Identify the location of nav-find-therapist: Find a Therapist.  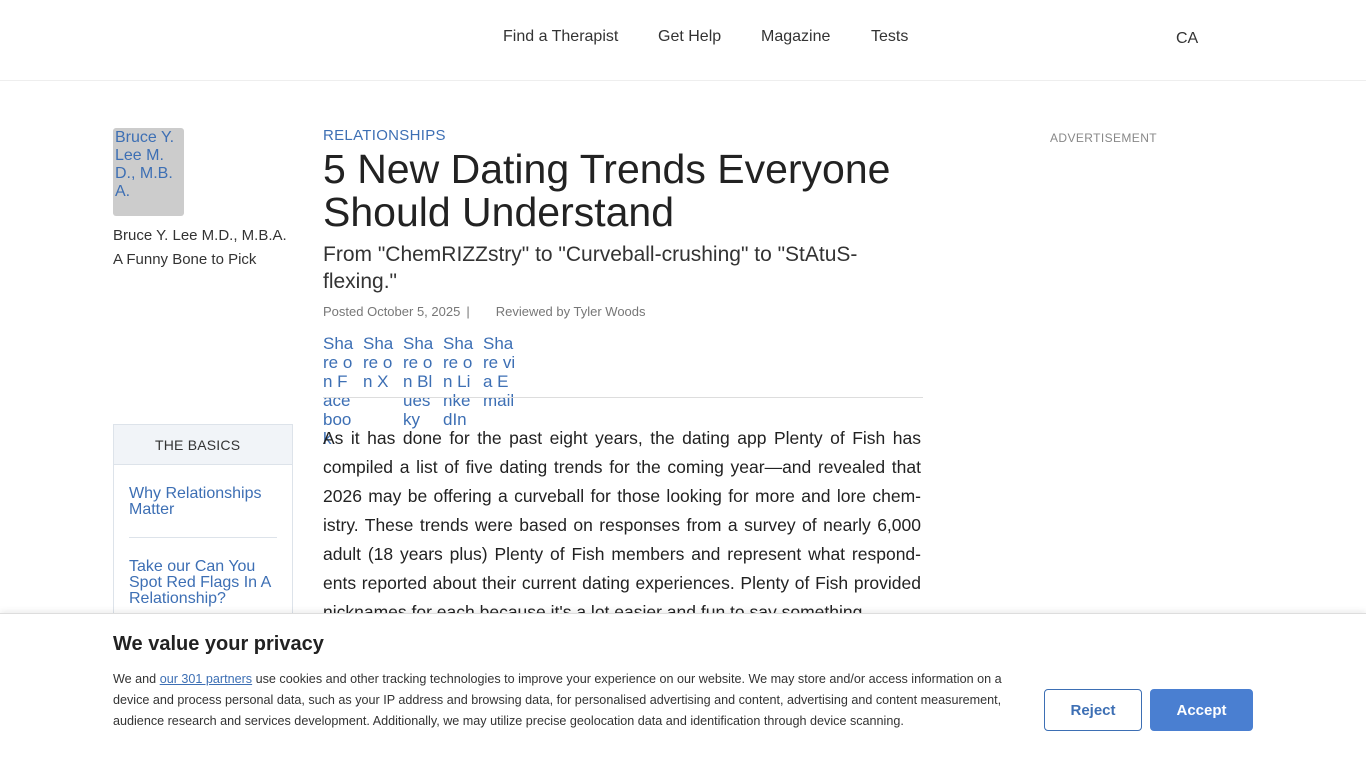
(560, 37).